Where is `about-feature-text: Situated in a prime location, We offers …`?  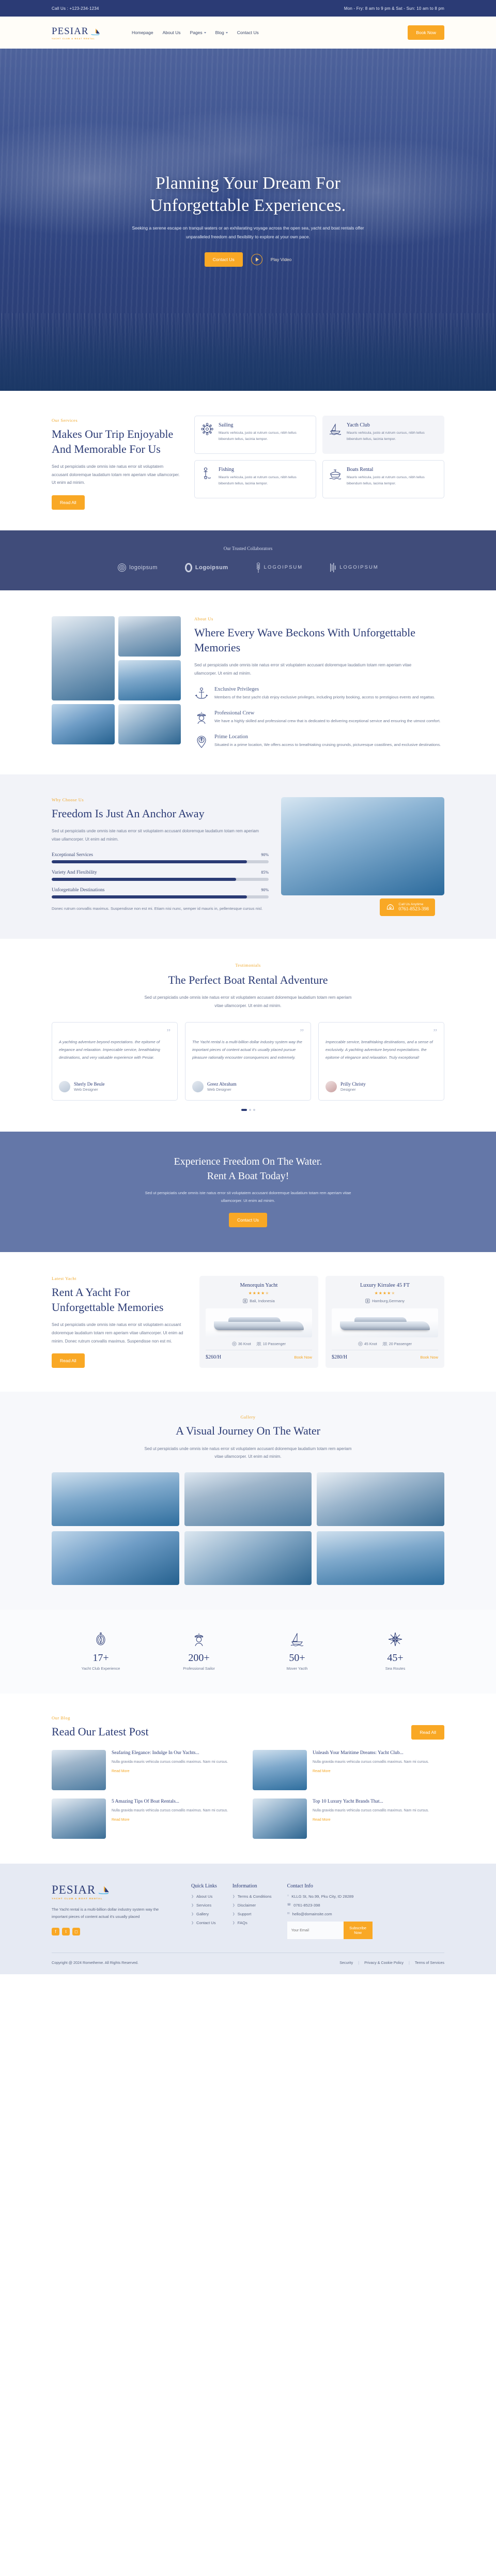
about-feature-text: Situated in a prime location, We offers … is located at coordinates (328, 745).